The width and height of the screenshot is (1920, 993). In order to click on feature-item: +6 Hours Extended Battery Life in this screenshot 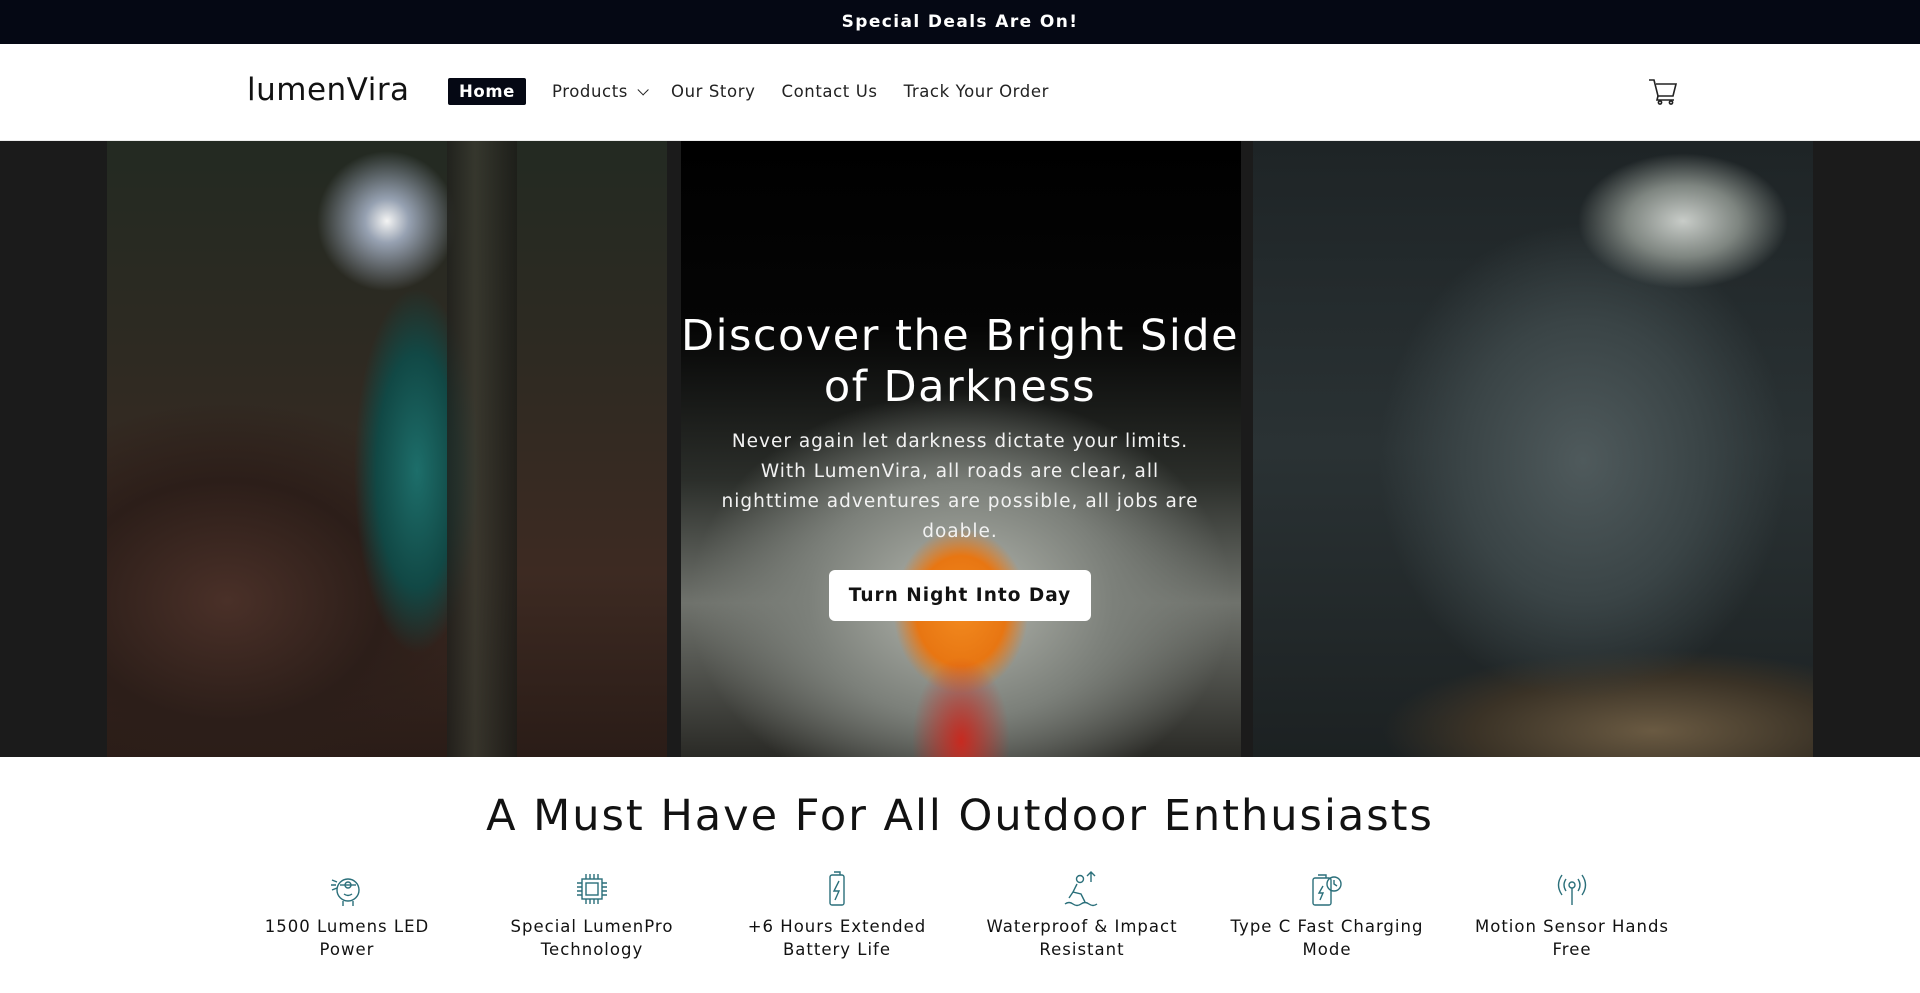, I will do `click(837, 915)`.